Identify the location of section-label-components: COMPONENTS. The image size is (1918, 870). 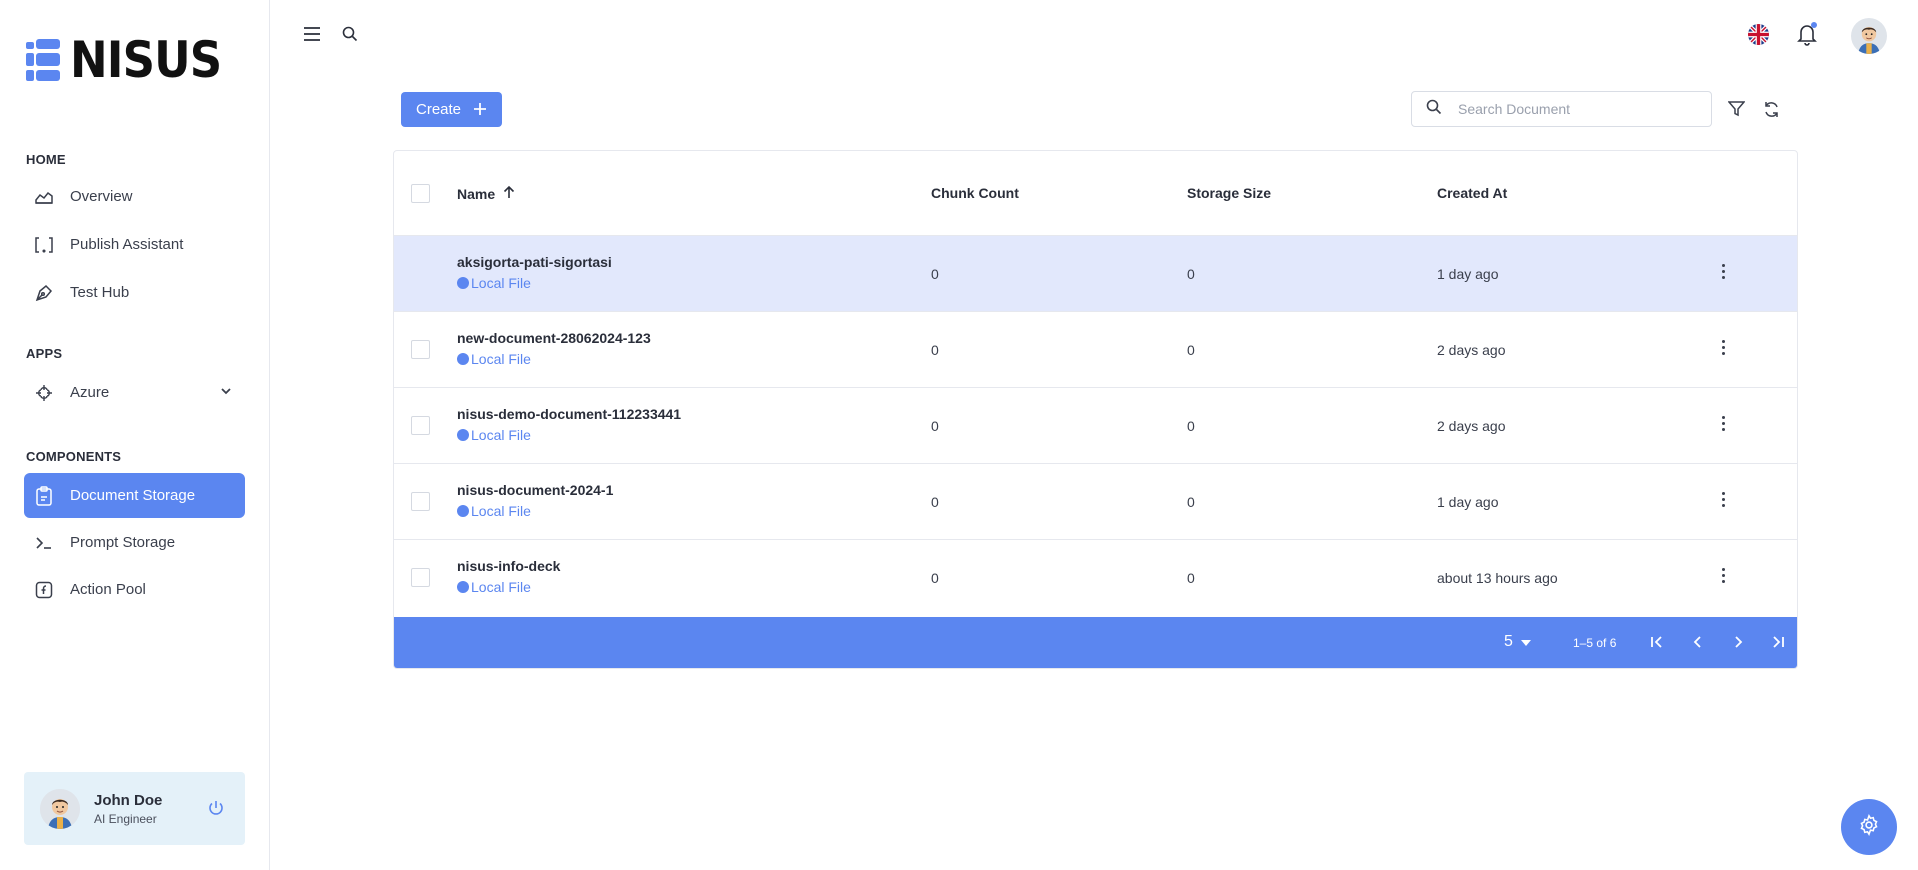
(74, 456).